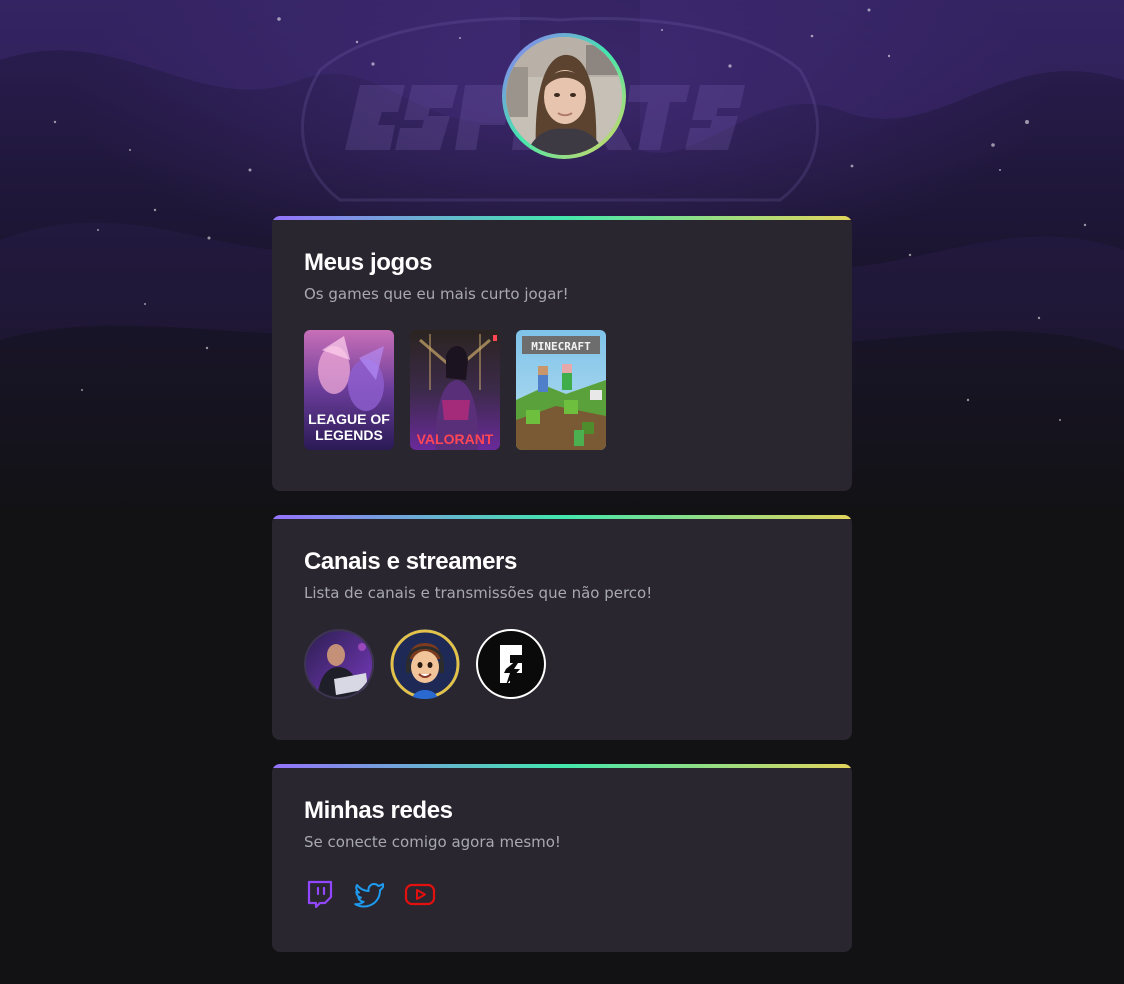 The width and height of the screenshot is (1124, 984). I want to click on game-valorant-title: VALORANT, so click(455, 439).